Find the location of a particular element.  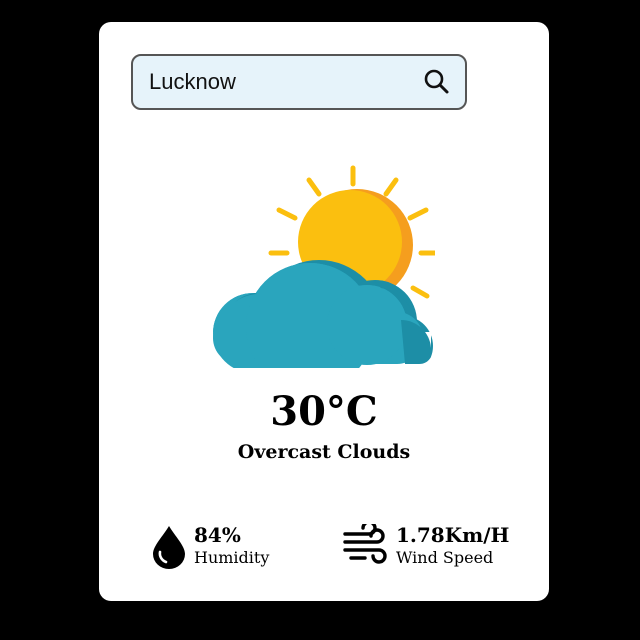

search-input is located at coordinates (279, 82).